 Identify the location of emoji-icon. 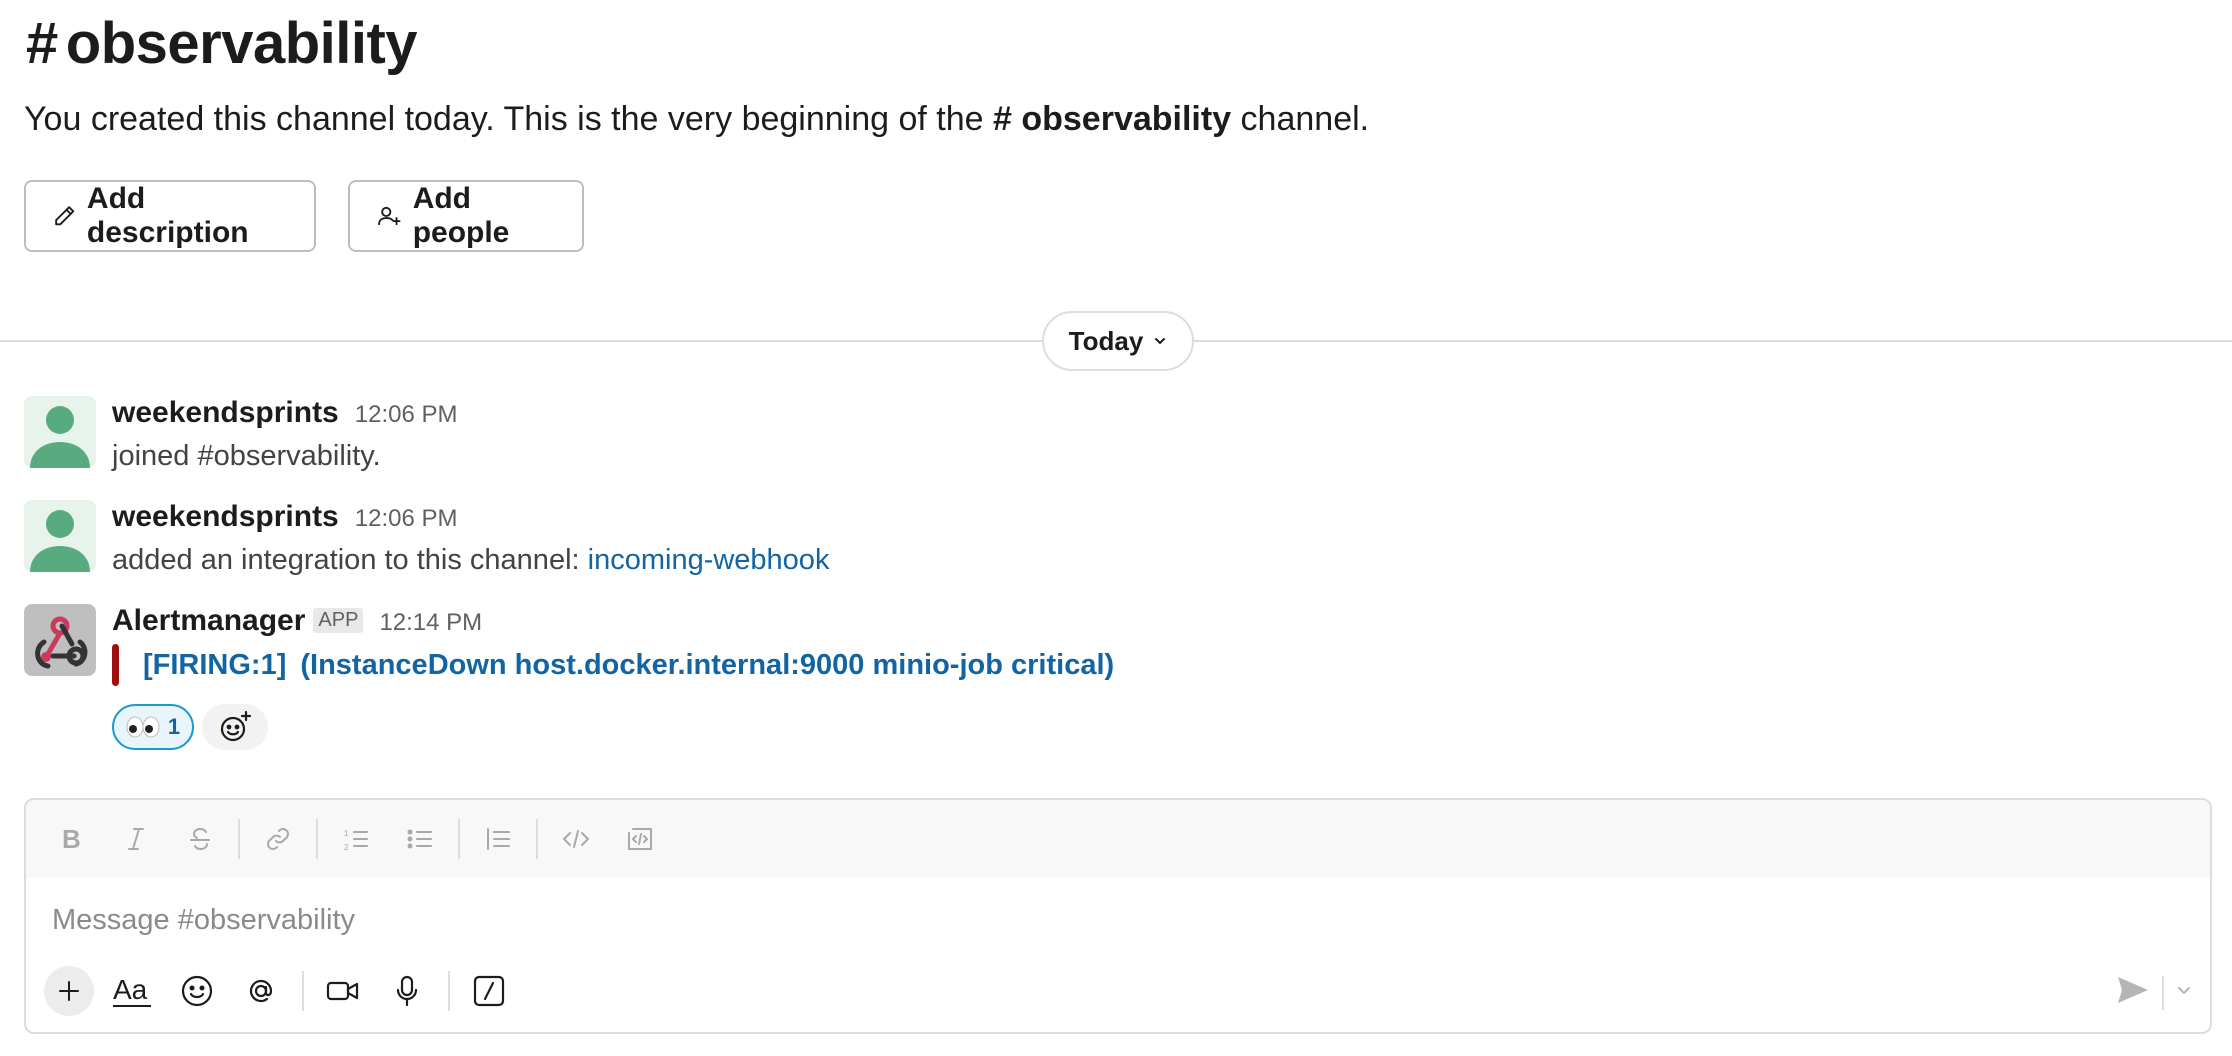
(197, 991).